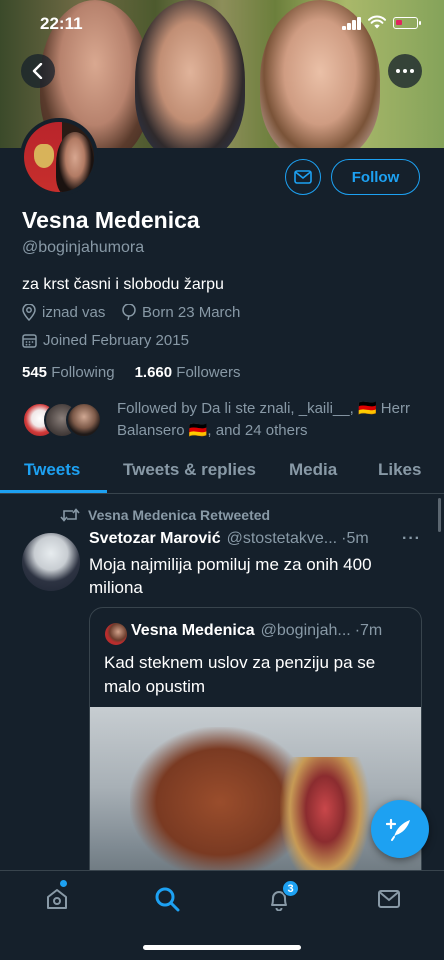  Describe the element at coordinates (75, 162) in the screenshot. I see `avatar-photo` at that location.